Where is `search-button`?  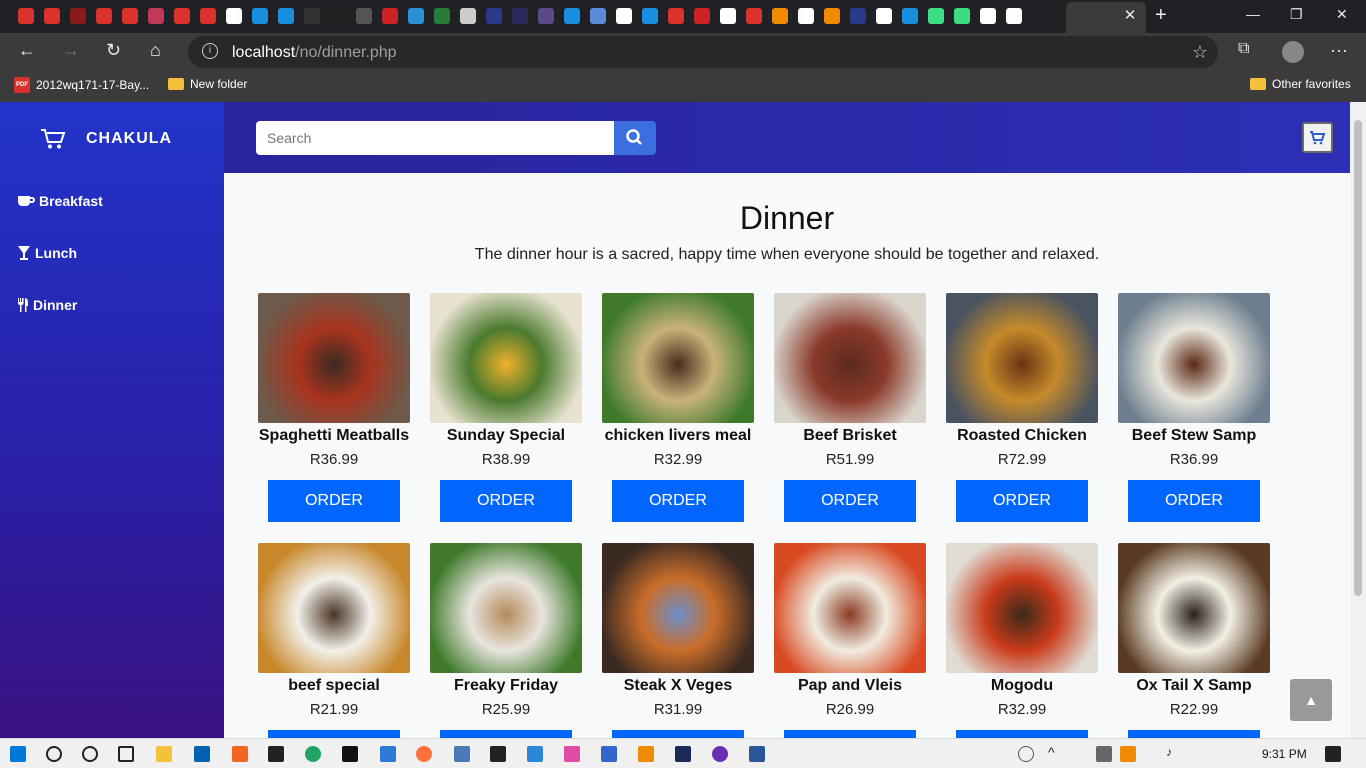
search-button is located at coordinates (635, 138).